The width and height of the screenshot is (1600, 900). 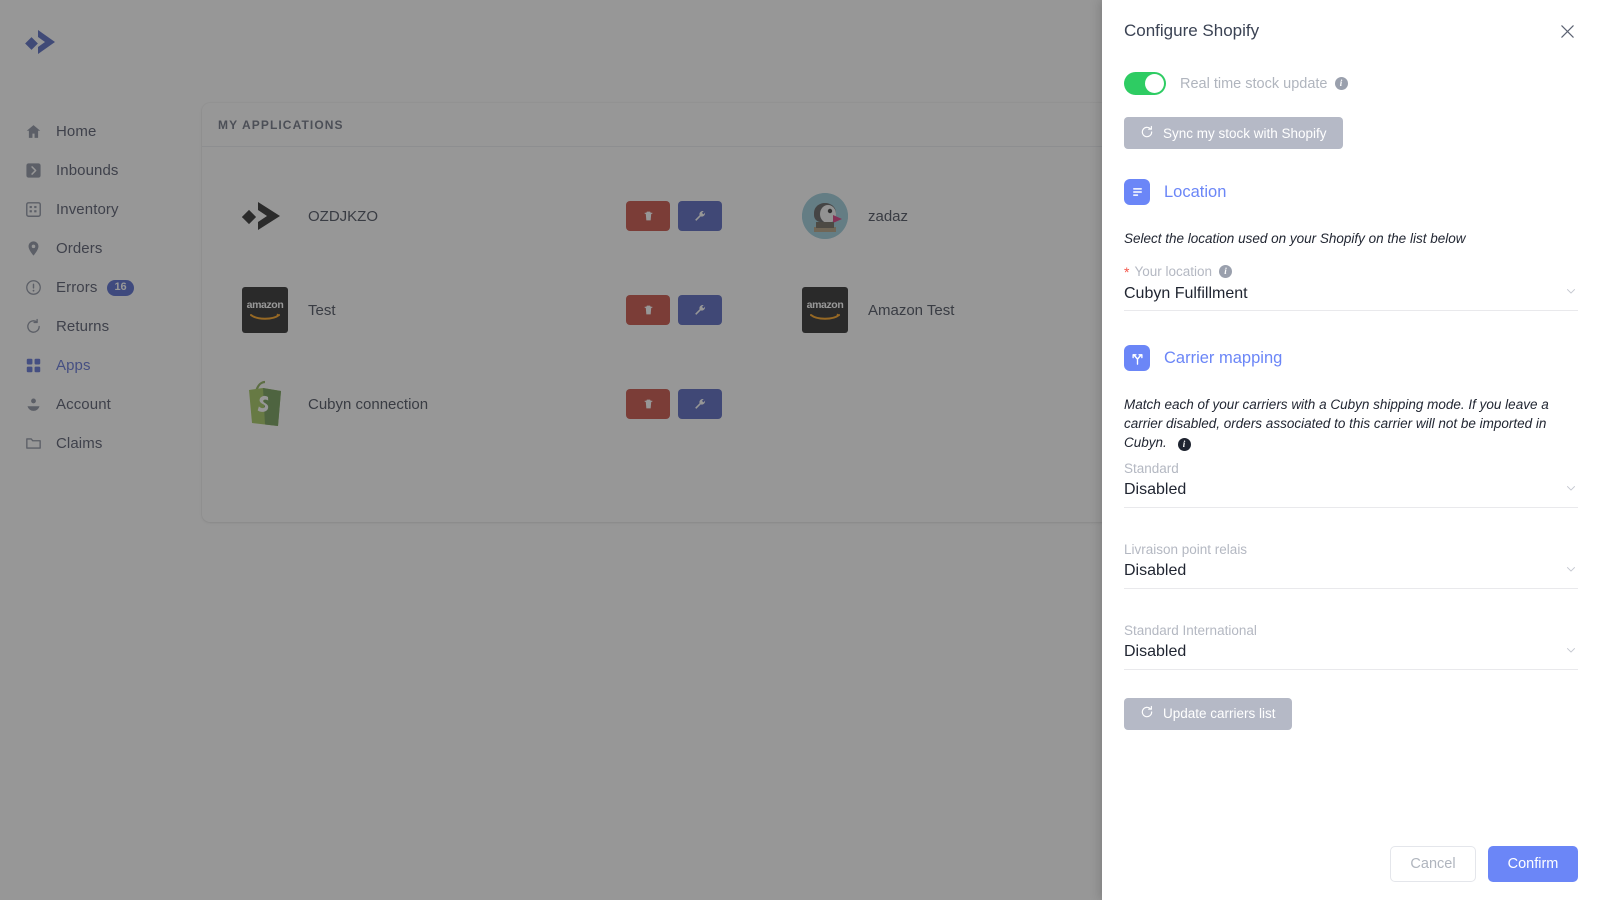 I want to click on carrier-field-standard-international: Standard International Disabled, so click(x=1351, y=646).